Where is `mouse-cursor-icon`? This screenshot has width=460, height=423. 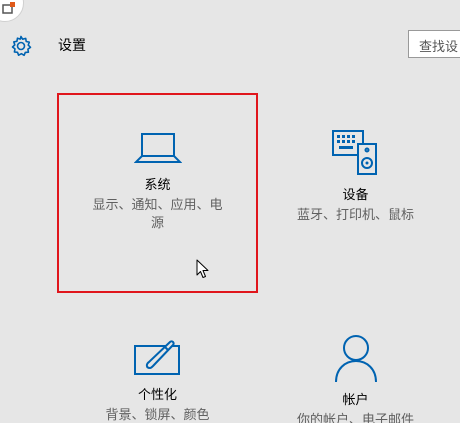 mouse-cursor-icon is located at coordinates (202, 268).